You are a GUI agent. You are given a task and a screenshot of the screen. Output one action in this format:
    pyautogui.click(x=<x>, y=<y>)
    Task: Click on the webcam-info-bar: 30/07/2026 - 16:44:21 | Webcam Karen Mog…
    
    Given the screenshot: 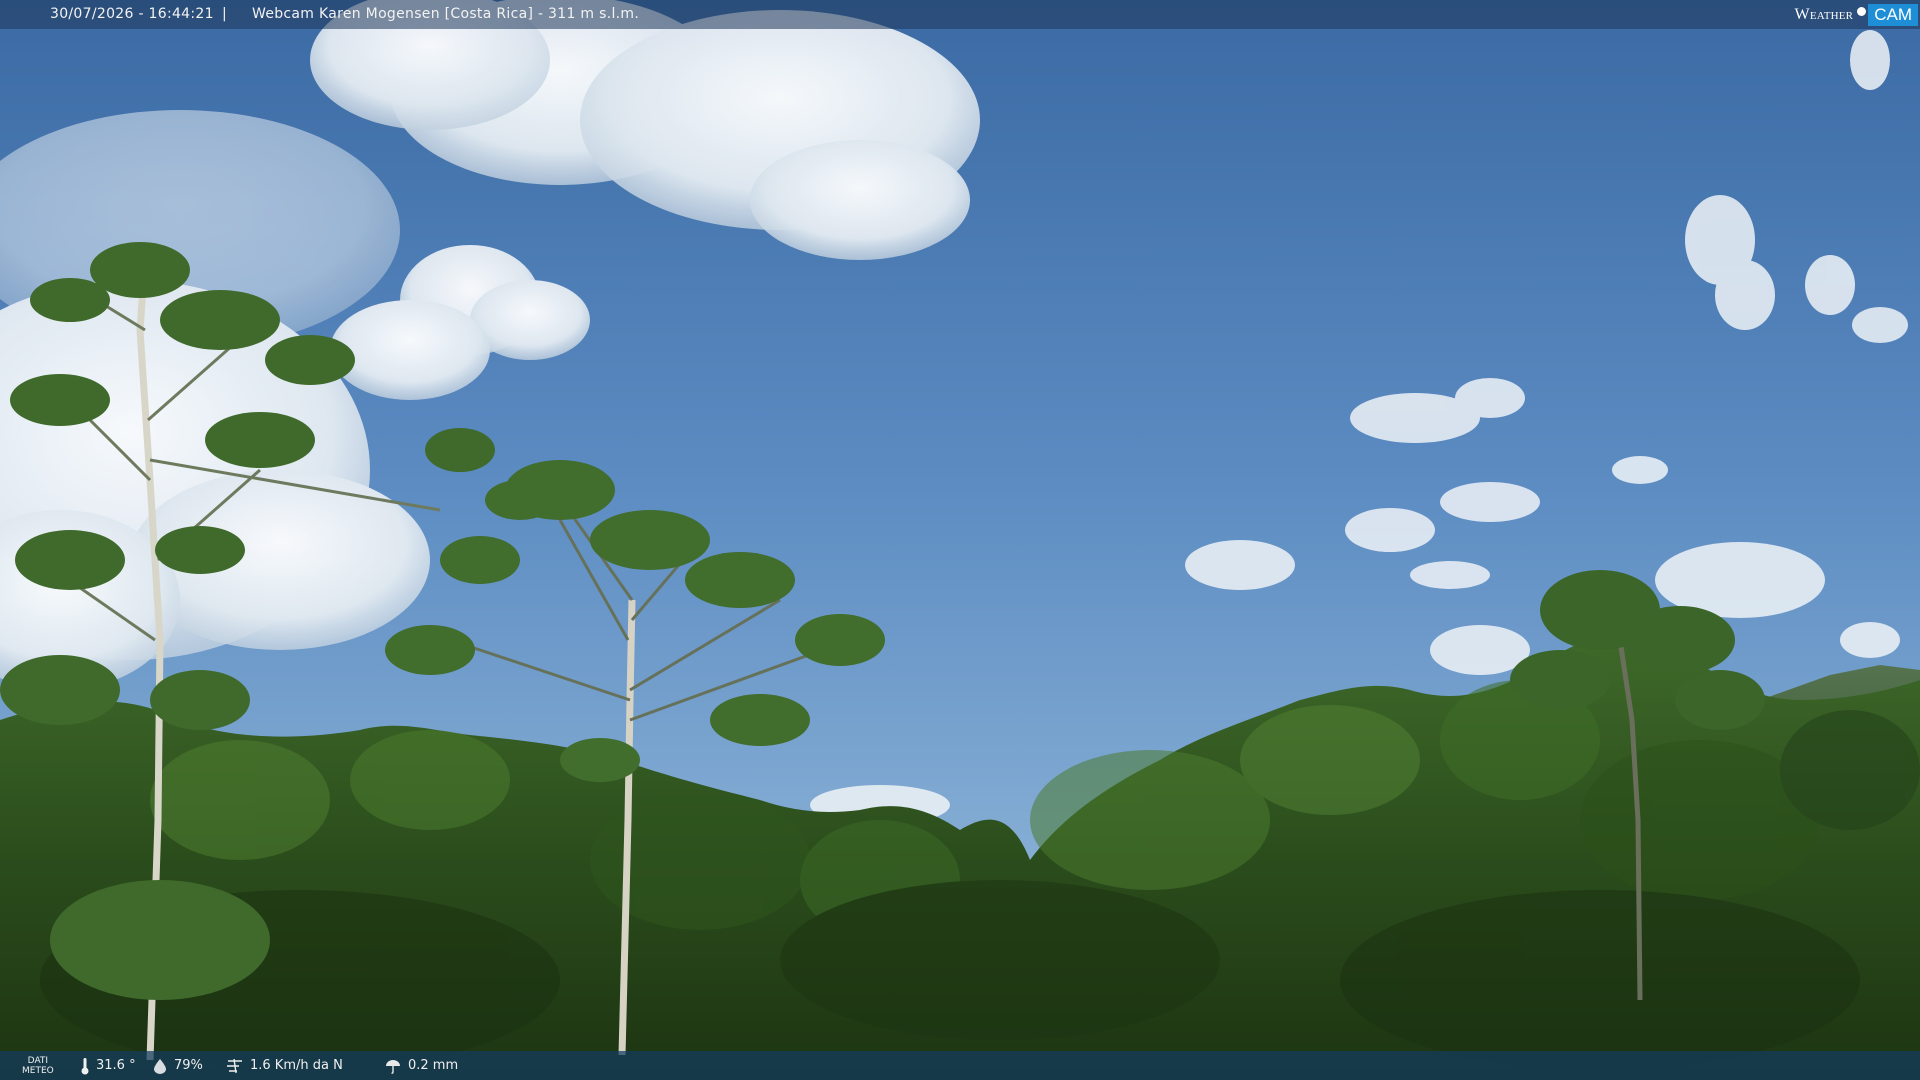 What is the action you would take?
    pyautogui.click(x=960, y=14)
    